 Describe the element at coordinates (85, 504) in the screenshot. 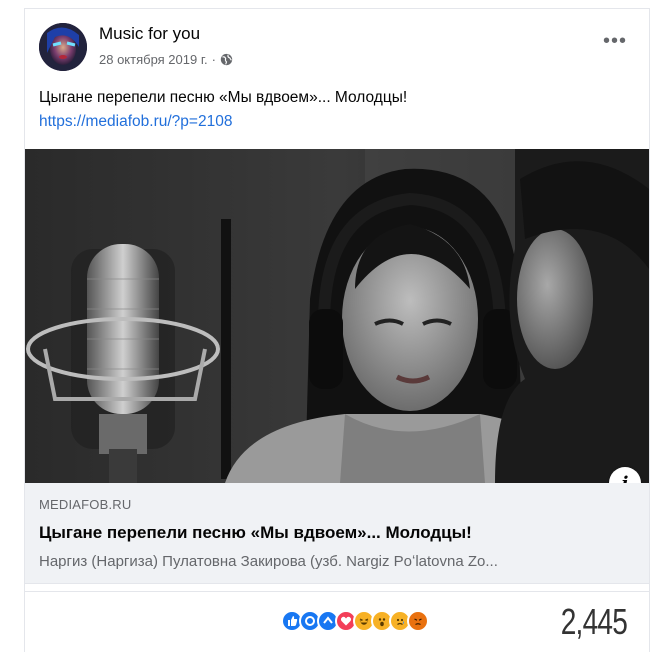

I see `preview-domain: MEDIAFOB.RU` at that location.